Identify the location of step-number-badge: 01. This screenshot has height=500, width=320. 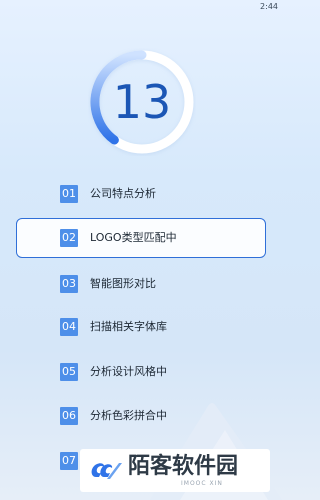
(69, 194).